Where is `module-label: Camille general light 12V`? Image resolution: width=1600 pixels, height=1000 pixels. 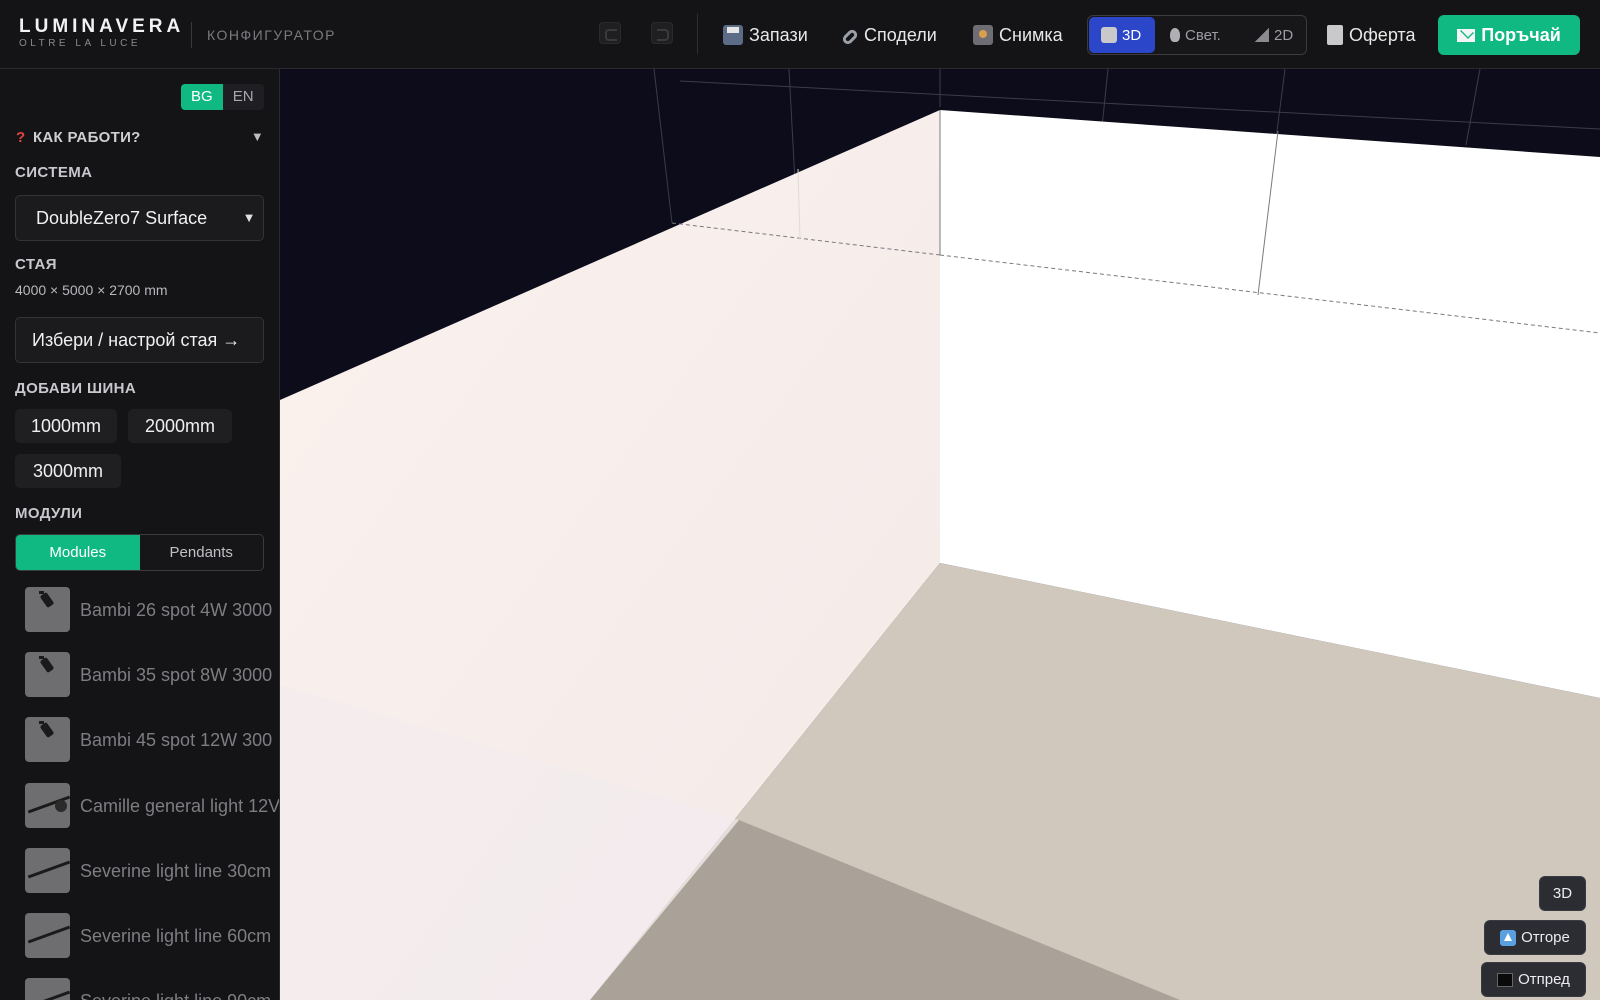 module-label: Camille general light 12V is located at coordinates (180, 806).